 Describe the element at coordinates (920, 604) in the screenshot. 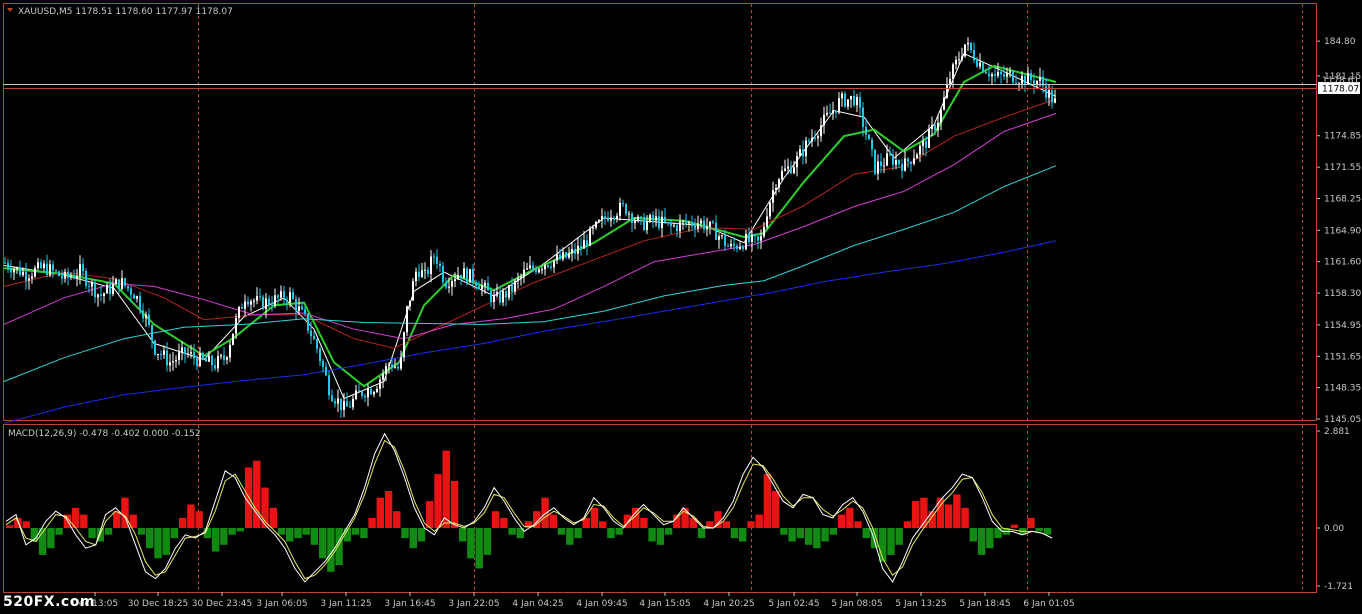

I see `time-tick-label: 5 Jan 13:25` at that location.